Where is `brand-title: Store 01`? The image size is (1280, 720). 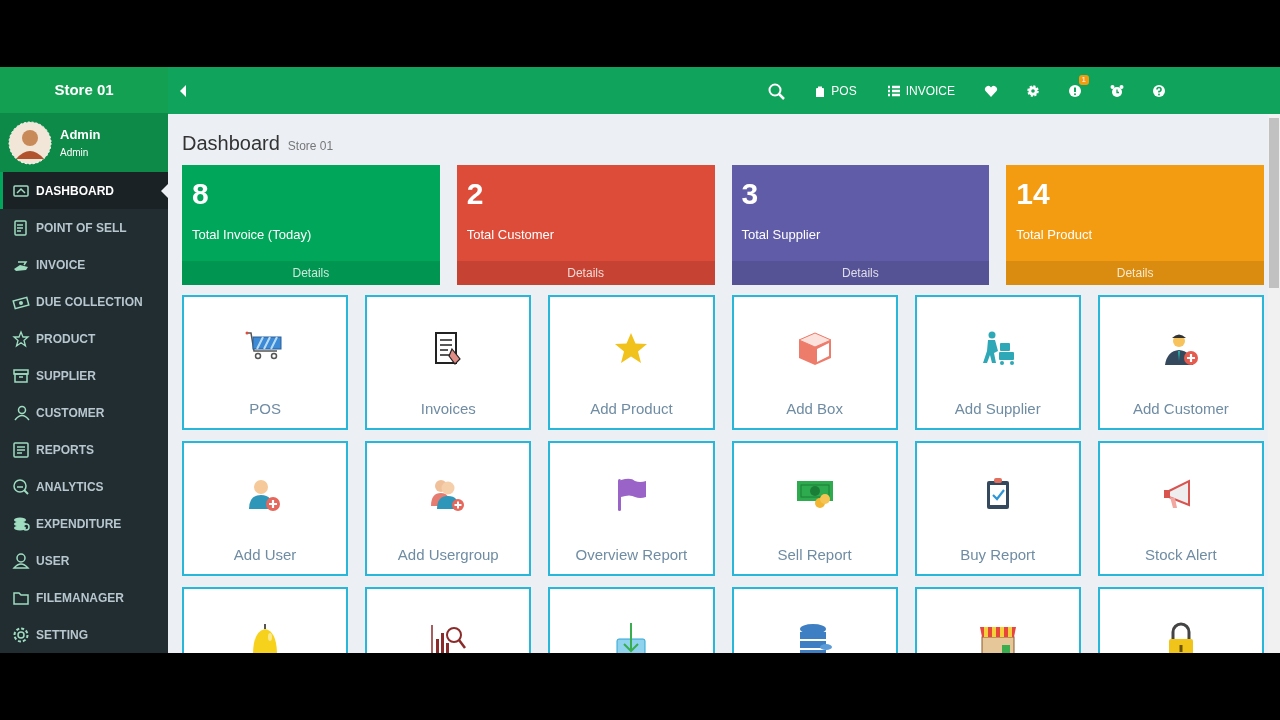
brand-title: Store 01 is located at coordinates (84, 89).